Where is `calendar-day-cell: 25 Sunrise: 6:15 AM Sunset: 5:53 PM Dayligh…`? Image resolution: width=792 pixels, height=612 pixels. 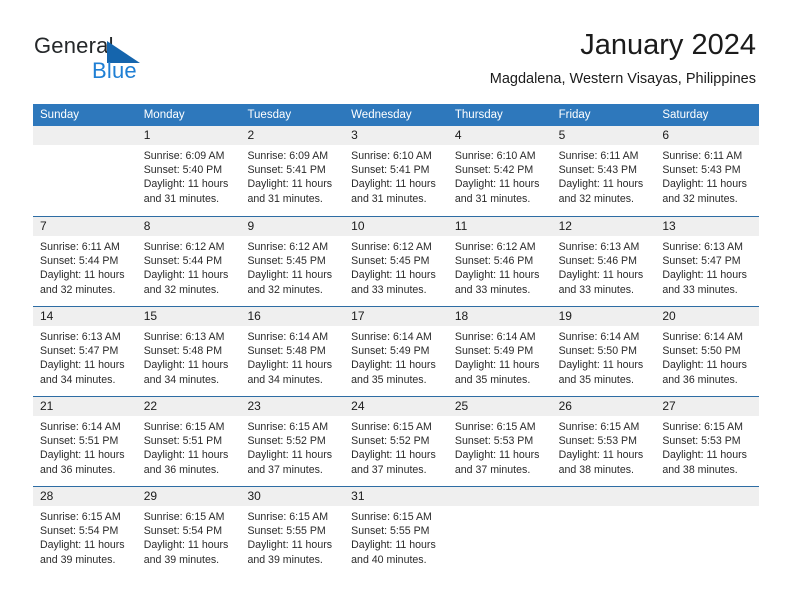 calendar-day-cell: 25 Sunrise: 6:15 AM Sunset: 5:53 PM Dayligh… is located at coordinates (499, 441).